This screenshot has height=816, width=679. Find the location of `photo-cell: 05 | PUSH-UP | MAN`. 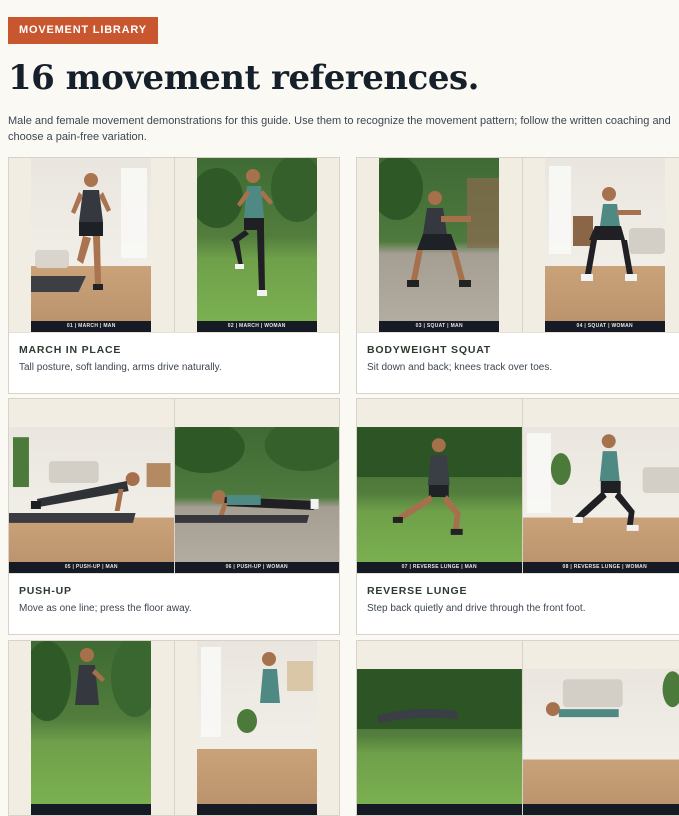

photo-cell: 05 | PUSH-UP | MAN is located at coordinates (91, 486).